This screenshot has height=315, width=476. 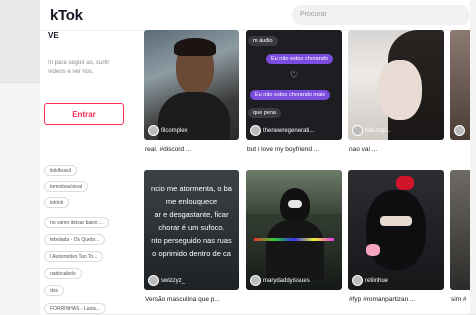 What do you see at coordinates (54, 290) in the screenshot?
I see `hashtag-chip: dos` at bounding box center [54, 290].